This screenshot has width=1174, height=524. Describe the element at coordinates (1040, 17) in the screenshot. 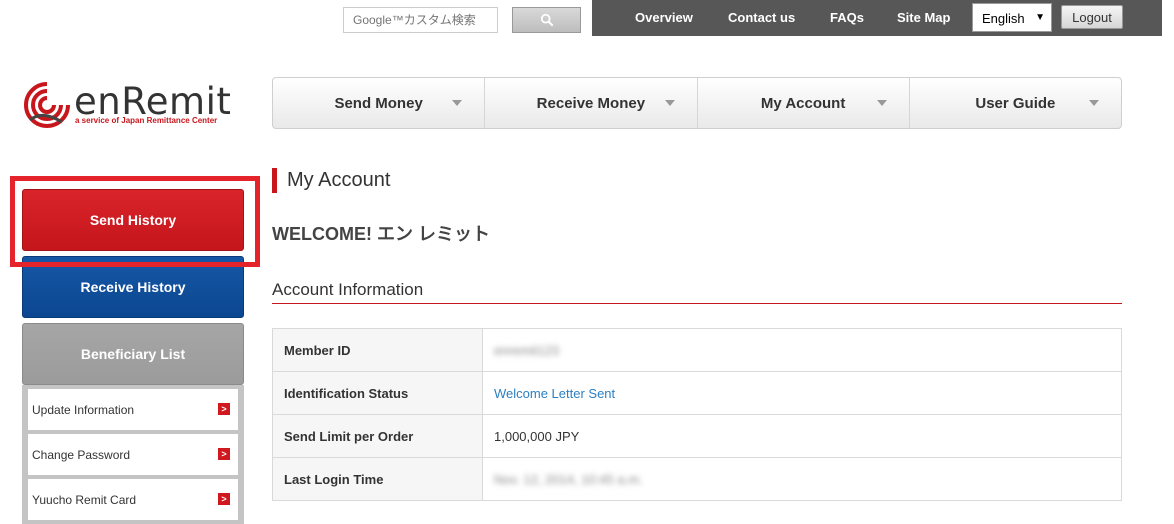

I see `dropdown-caret-icon: ▼` at that location.